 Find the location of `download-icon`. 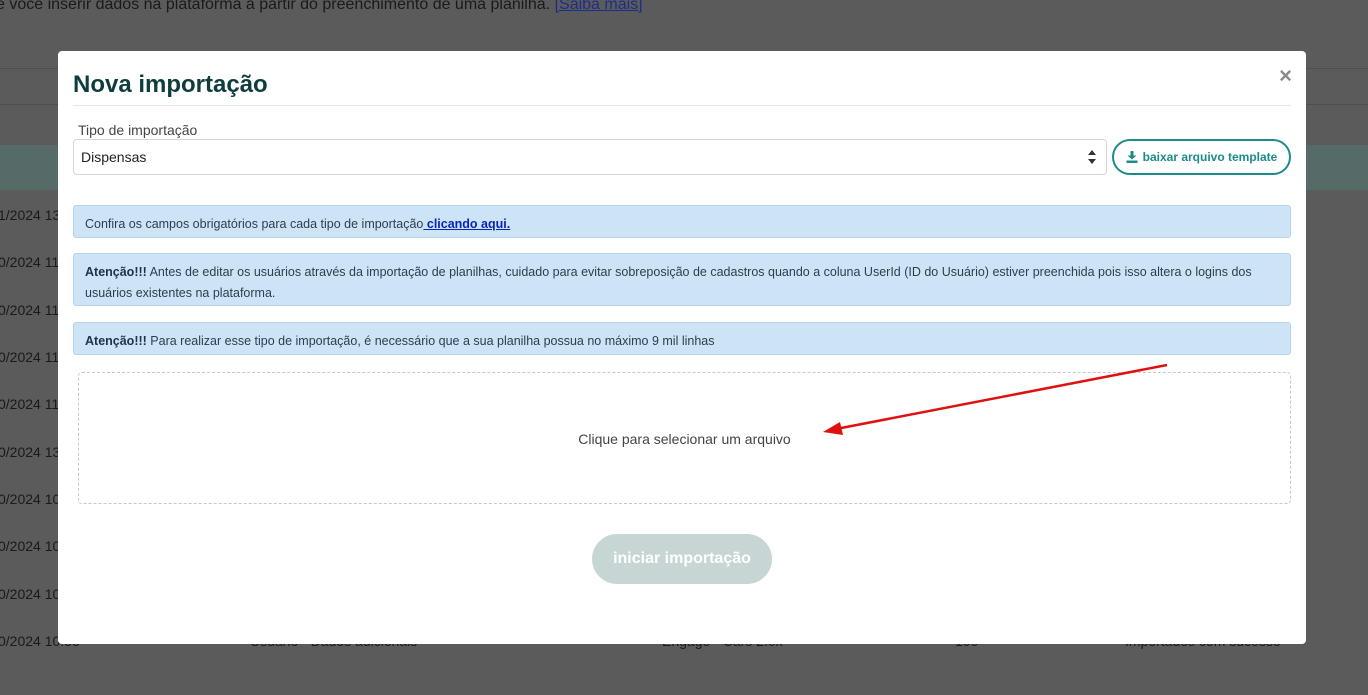

download-icon is located at coordinates (1132, 157).